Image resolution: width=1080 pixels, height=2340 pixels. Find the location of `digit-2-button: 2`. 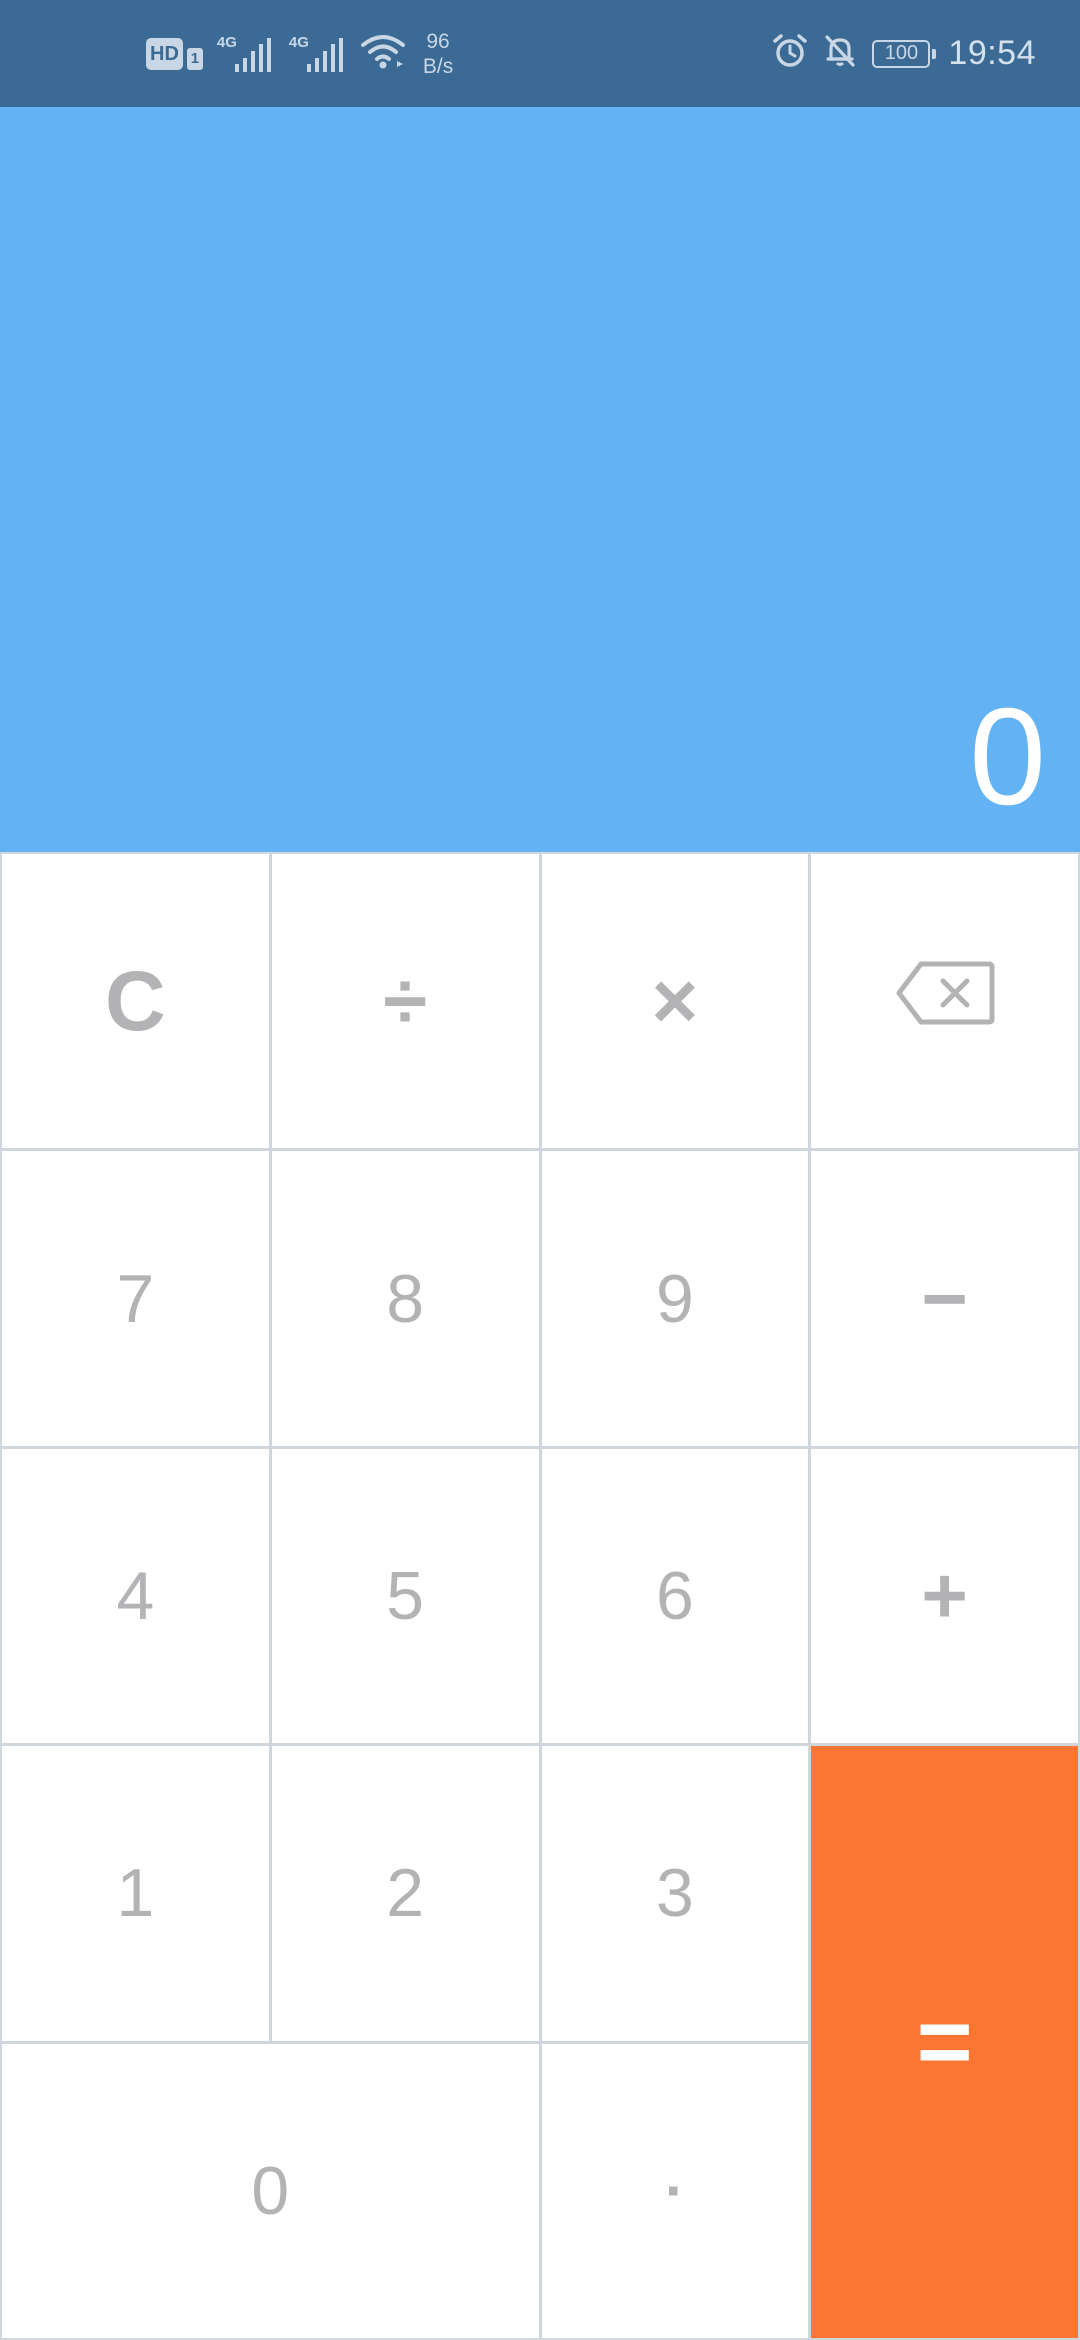

digit-2-button: 2 is located at coordinates (405, 1893).